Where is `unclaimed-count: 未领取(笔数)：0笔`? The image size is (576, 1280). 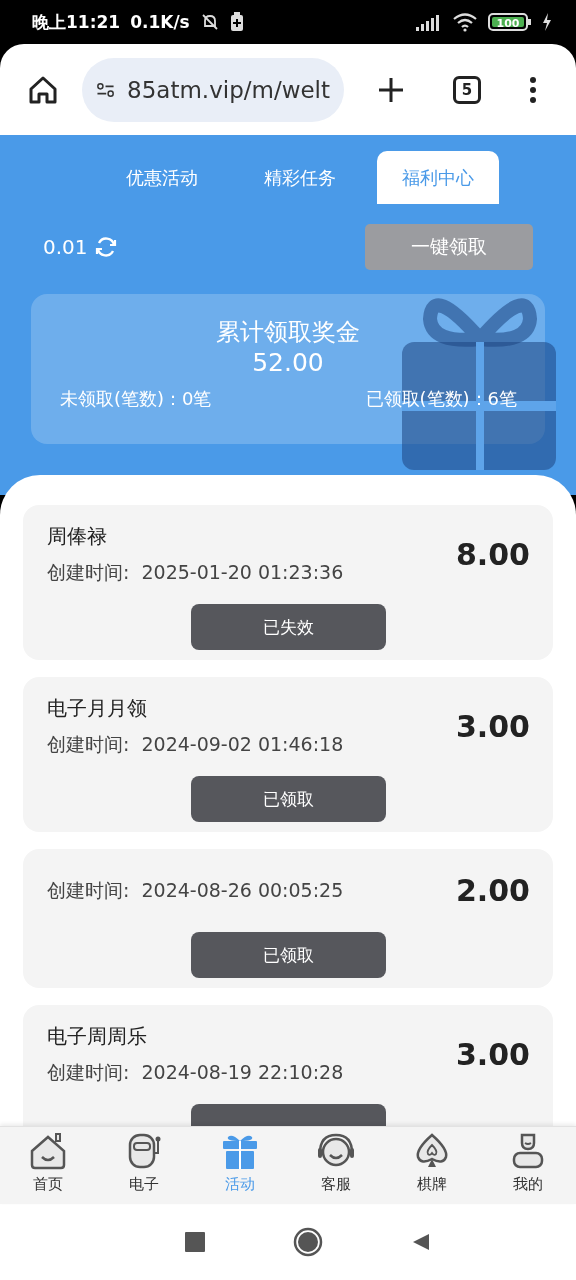
unclaimed-count: 未领取(笔数)：0笔 is located at coordinates (136, 399).